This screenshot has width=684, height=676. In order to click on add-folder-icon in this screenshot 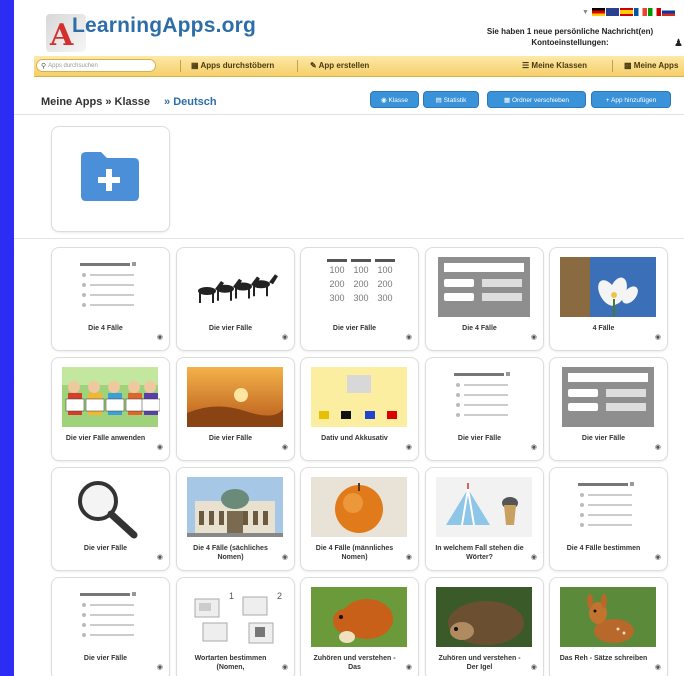, I will do `click(110, 176)`.